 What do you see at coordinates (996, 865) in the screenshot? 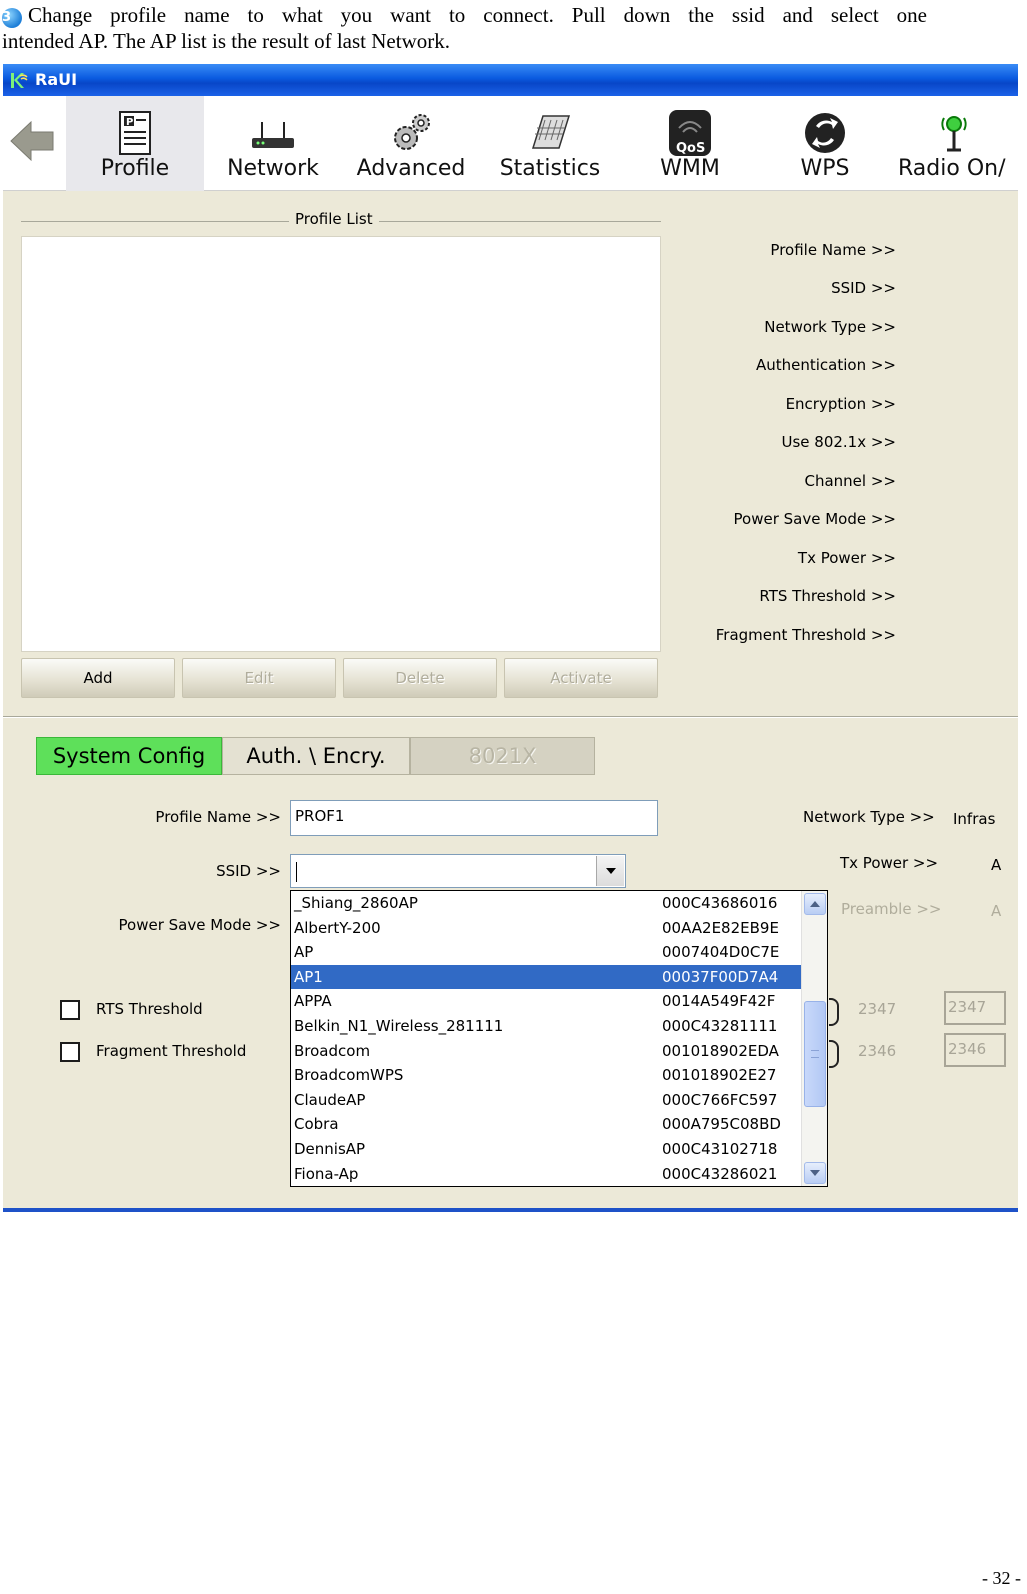
I see `tx-power-value: A` at bounding box center [996, 865].